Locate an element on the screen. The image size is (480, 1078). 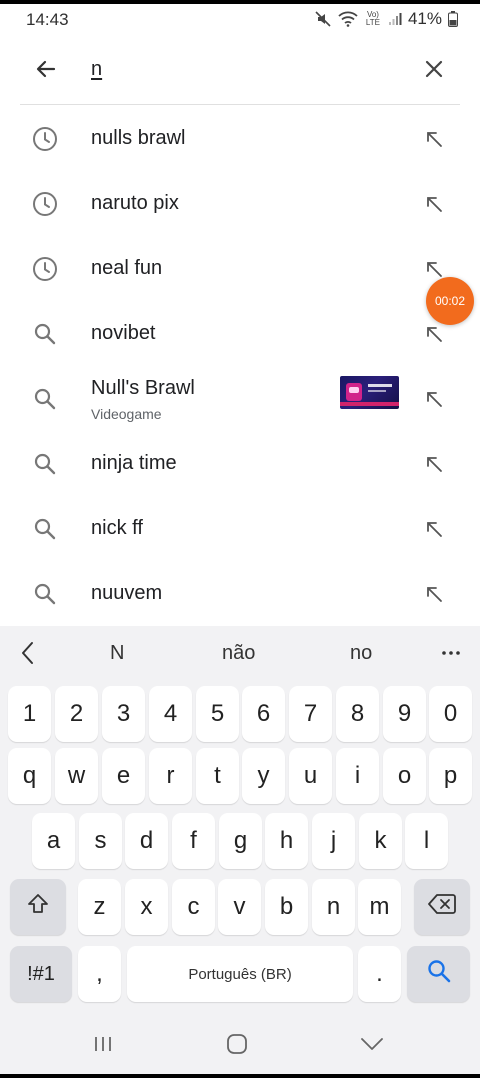
key-c: c is located at coordinates (193, 907).